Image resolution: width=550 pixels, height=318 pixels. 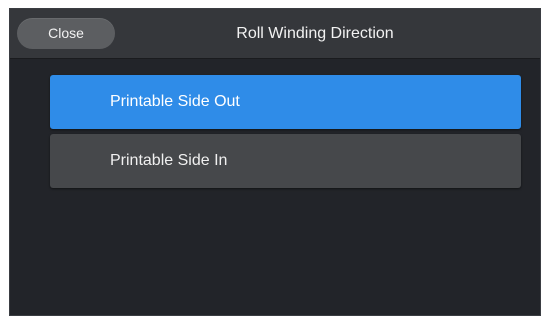 I want to click on option-printable-side-in: Printable Side In, so click(x=285, y=161).